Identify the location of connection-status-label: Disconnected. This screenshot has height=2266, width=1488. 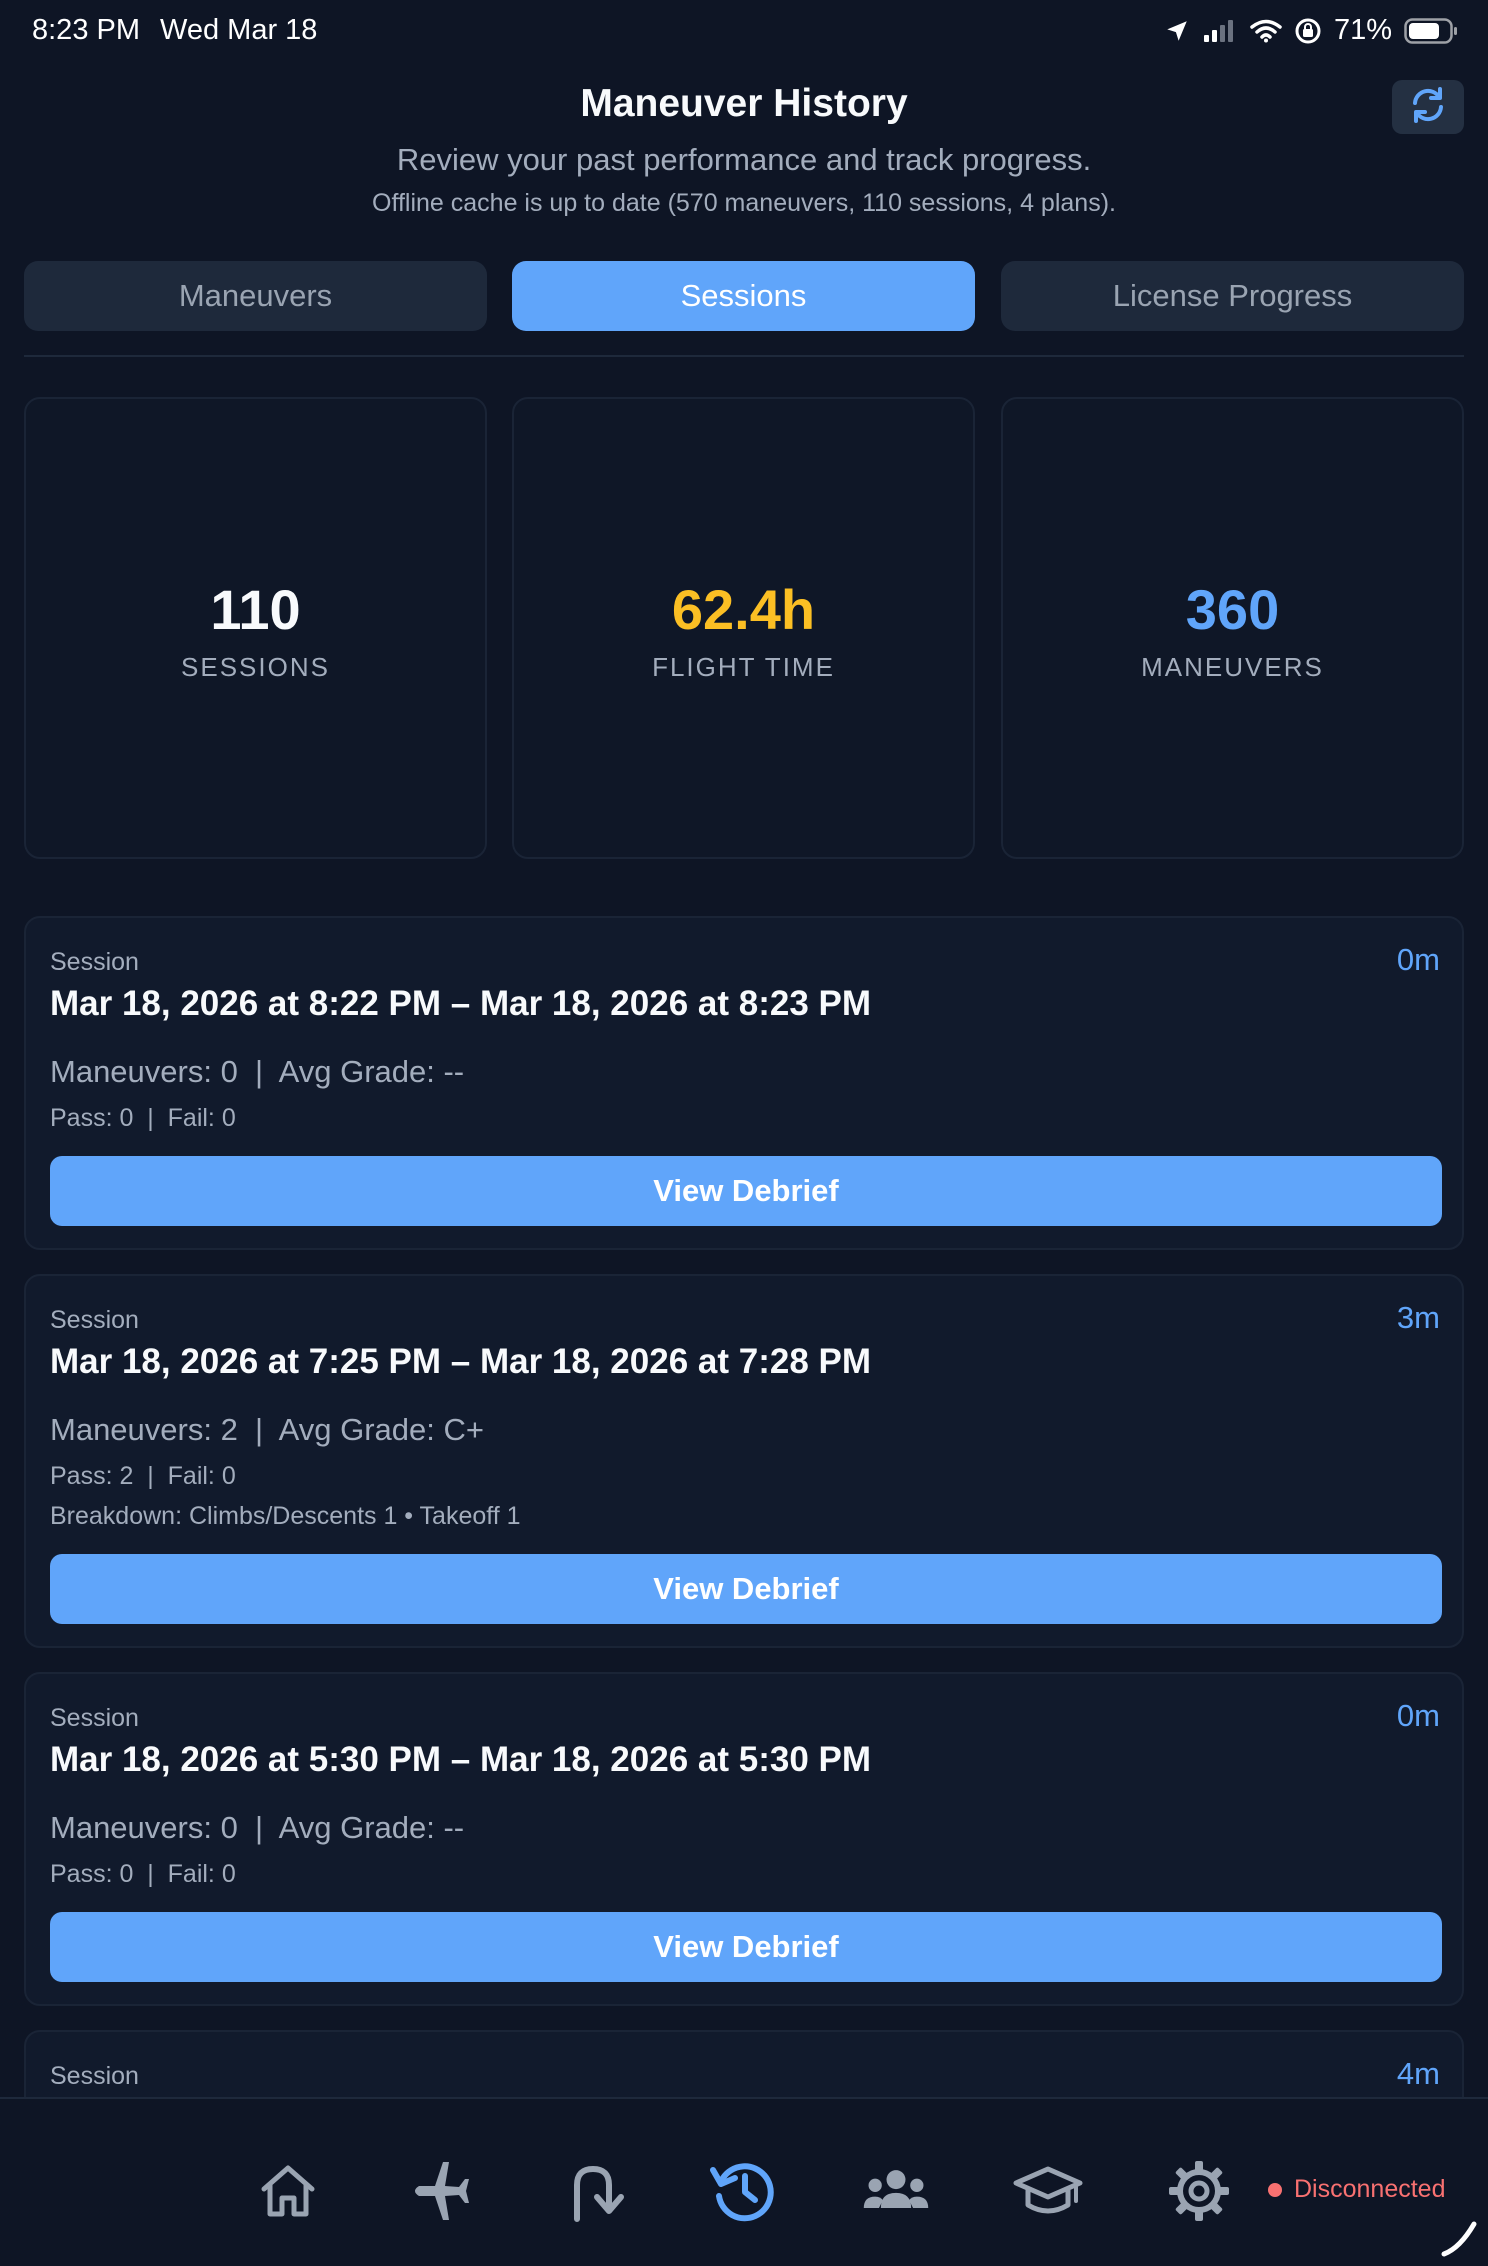
(1370, 2189).